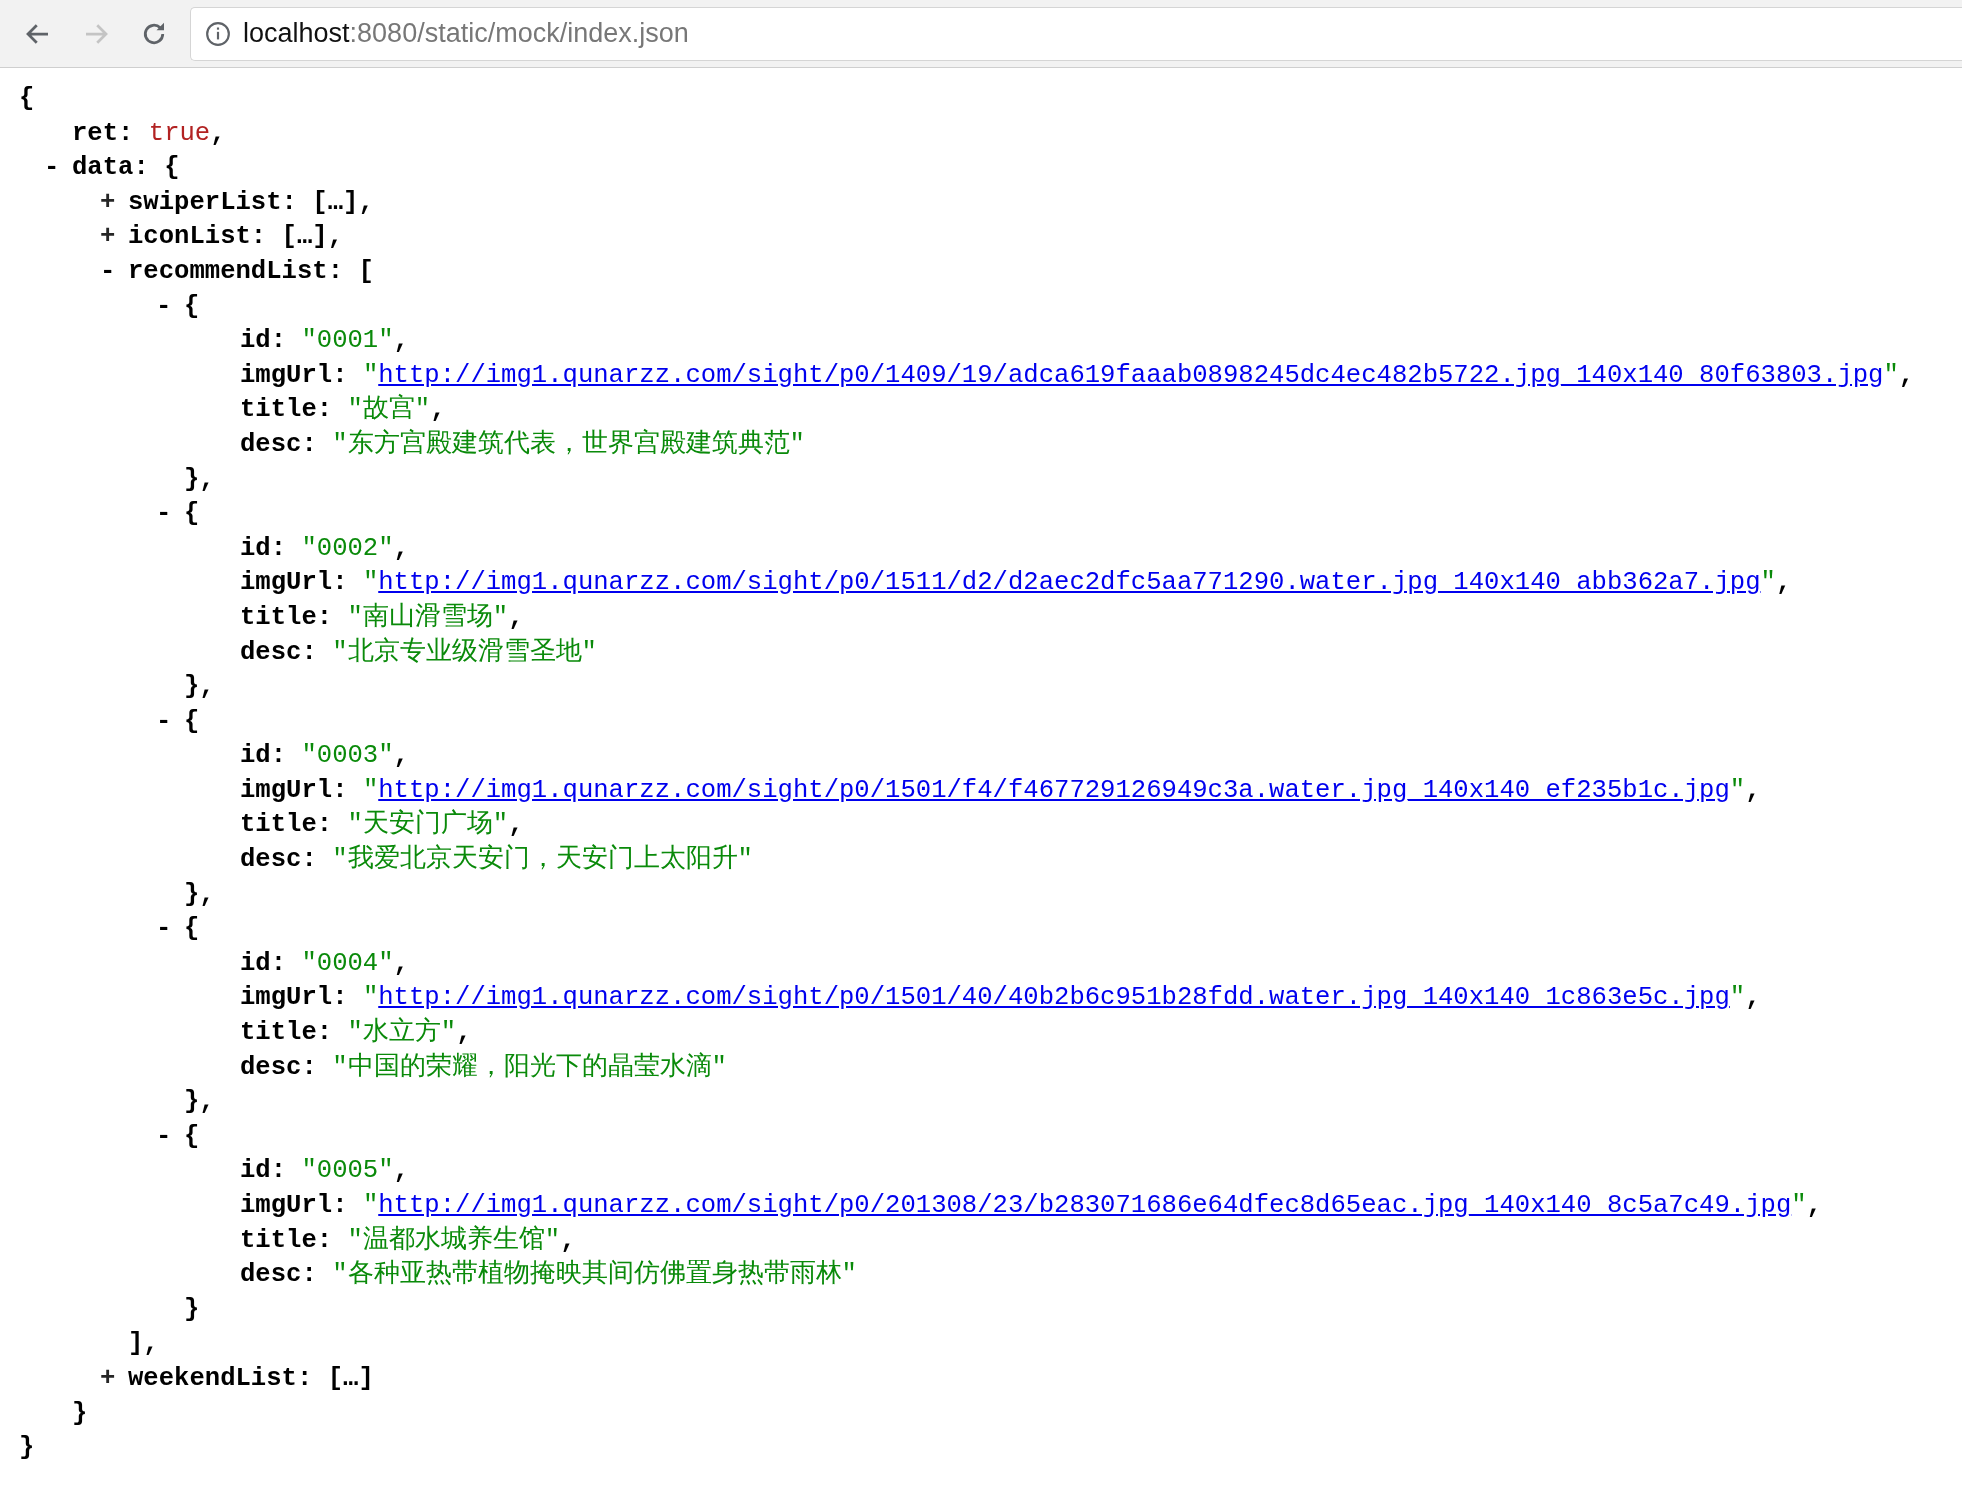  I want to click on string-value: "0005", so click(347, 1171).